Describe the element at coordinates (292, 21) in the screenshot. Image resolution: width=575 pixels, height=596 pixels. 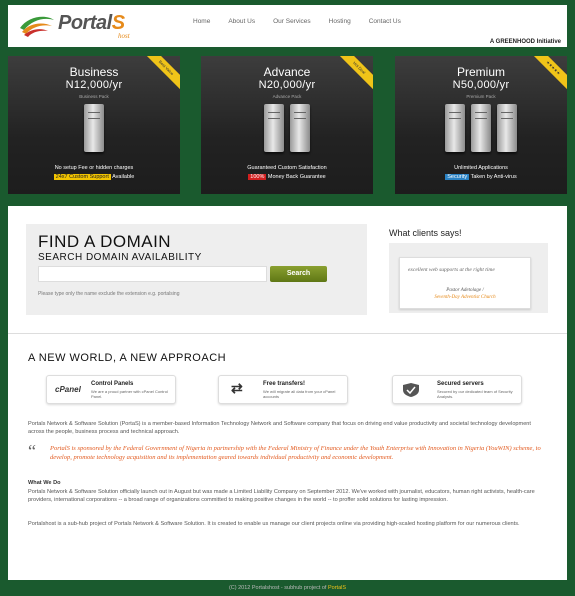
I see `nav-services: Our Services` at that location.